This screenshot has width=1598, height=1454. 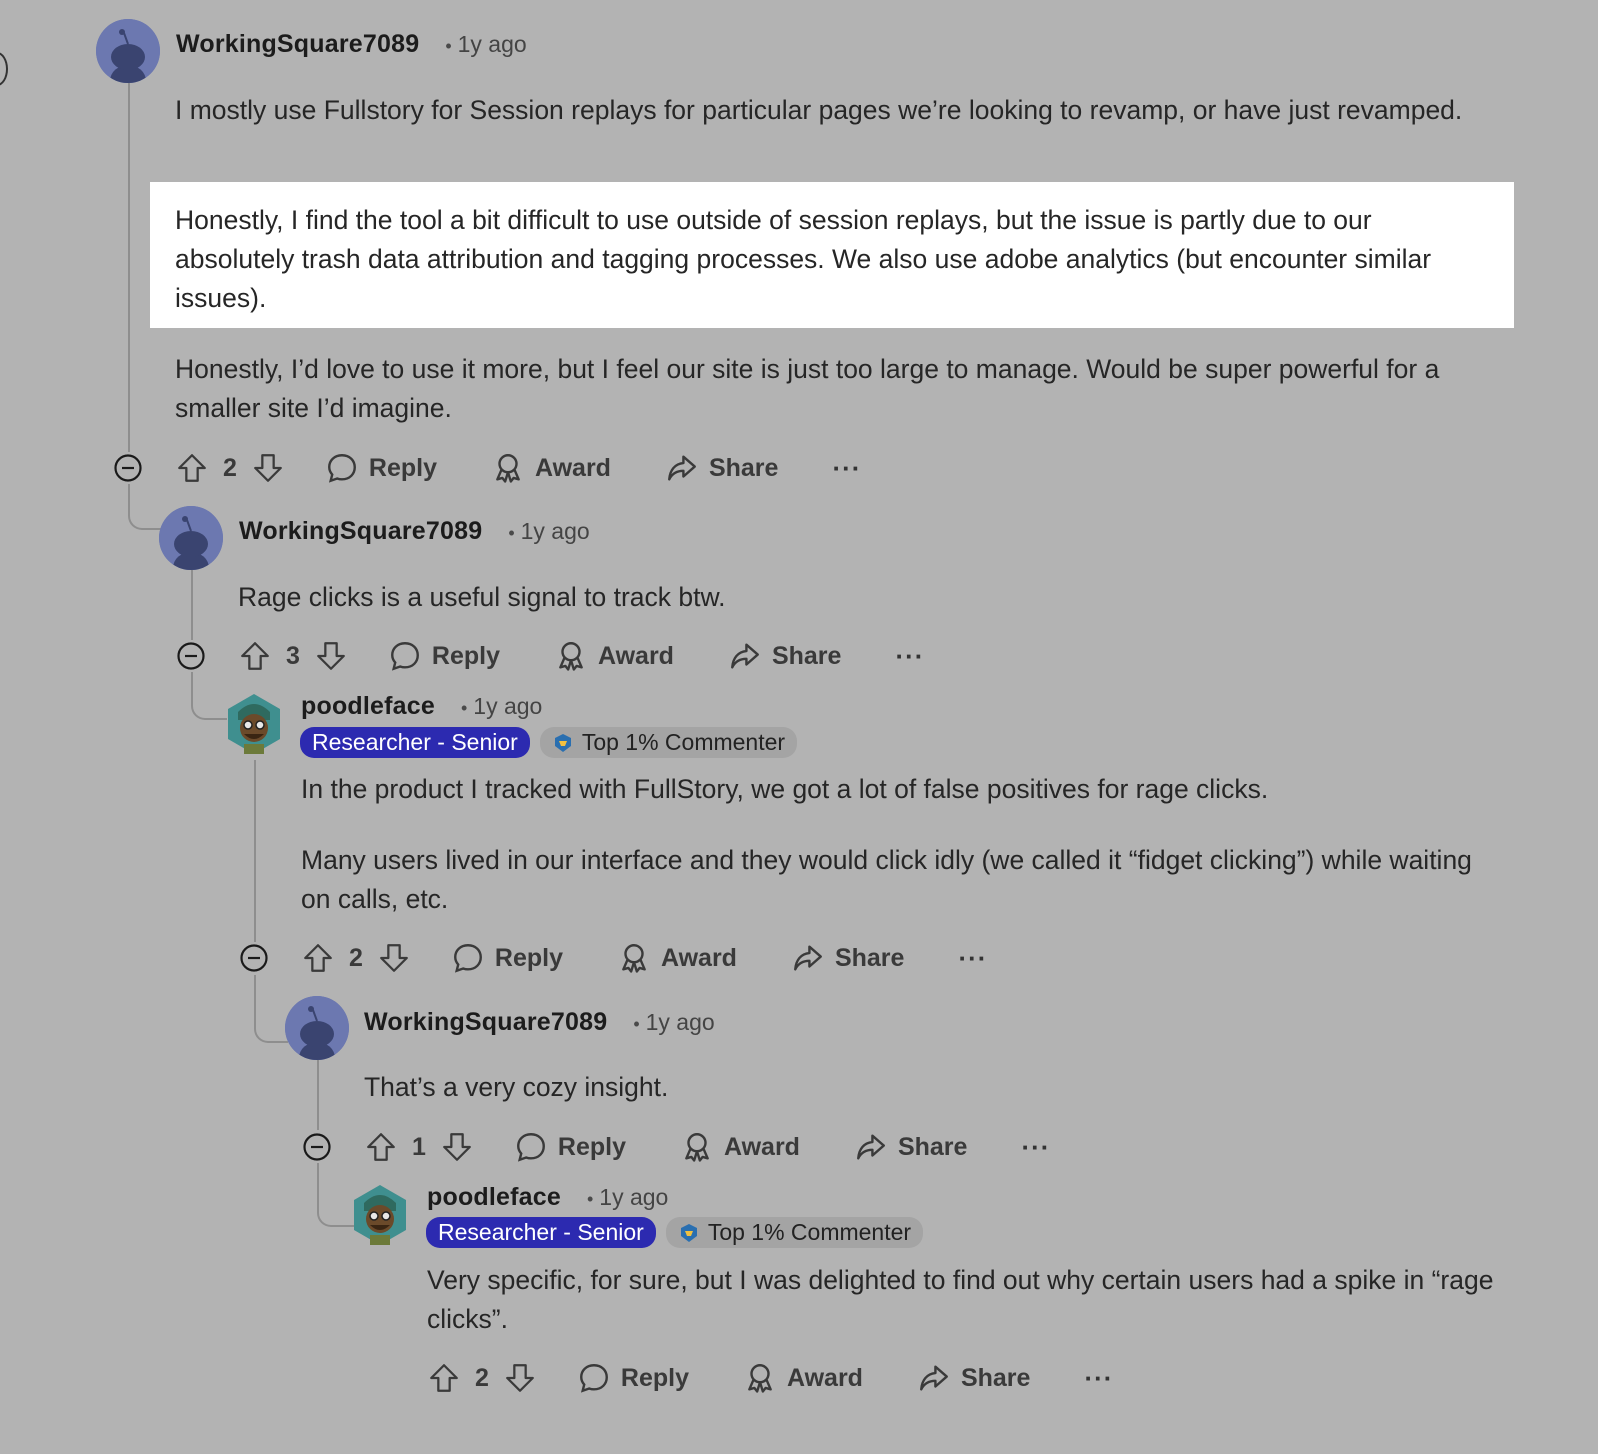 I want to click on edge-fragment, so click(x=4, y=69).